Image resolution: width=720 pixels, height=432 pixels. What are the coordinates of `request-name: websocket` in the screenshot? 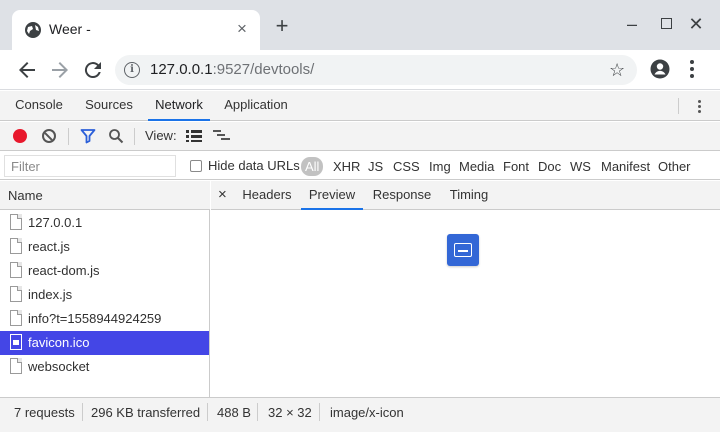 It's located at (59, 366).